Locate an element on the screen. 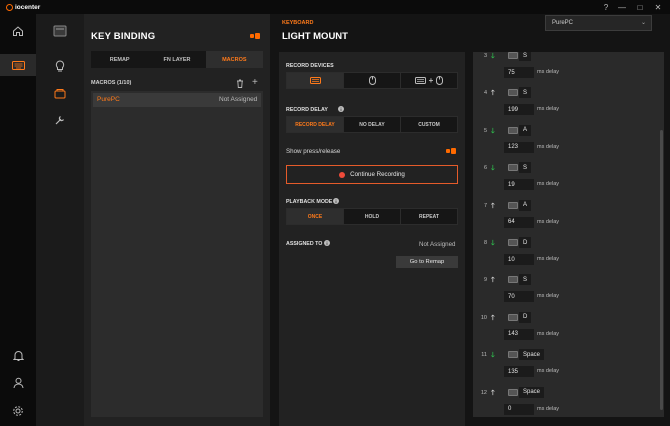 The height and width of the screenshot is (426, 670). app-logo: iocenter is located at coordinates (26, 7).